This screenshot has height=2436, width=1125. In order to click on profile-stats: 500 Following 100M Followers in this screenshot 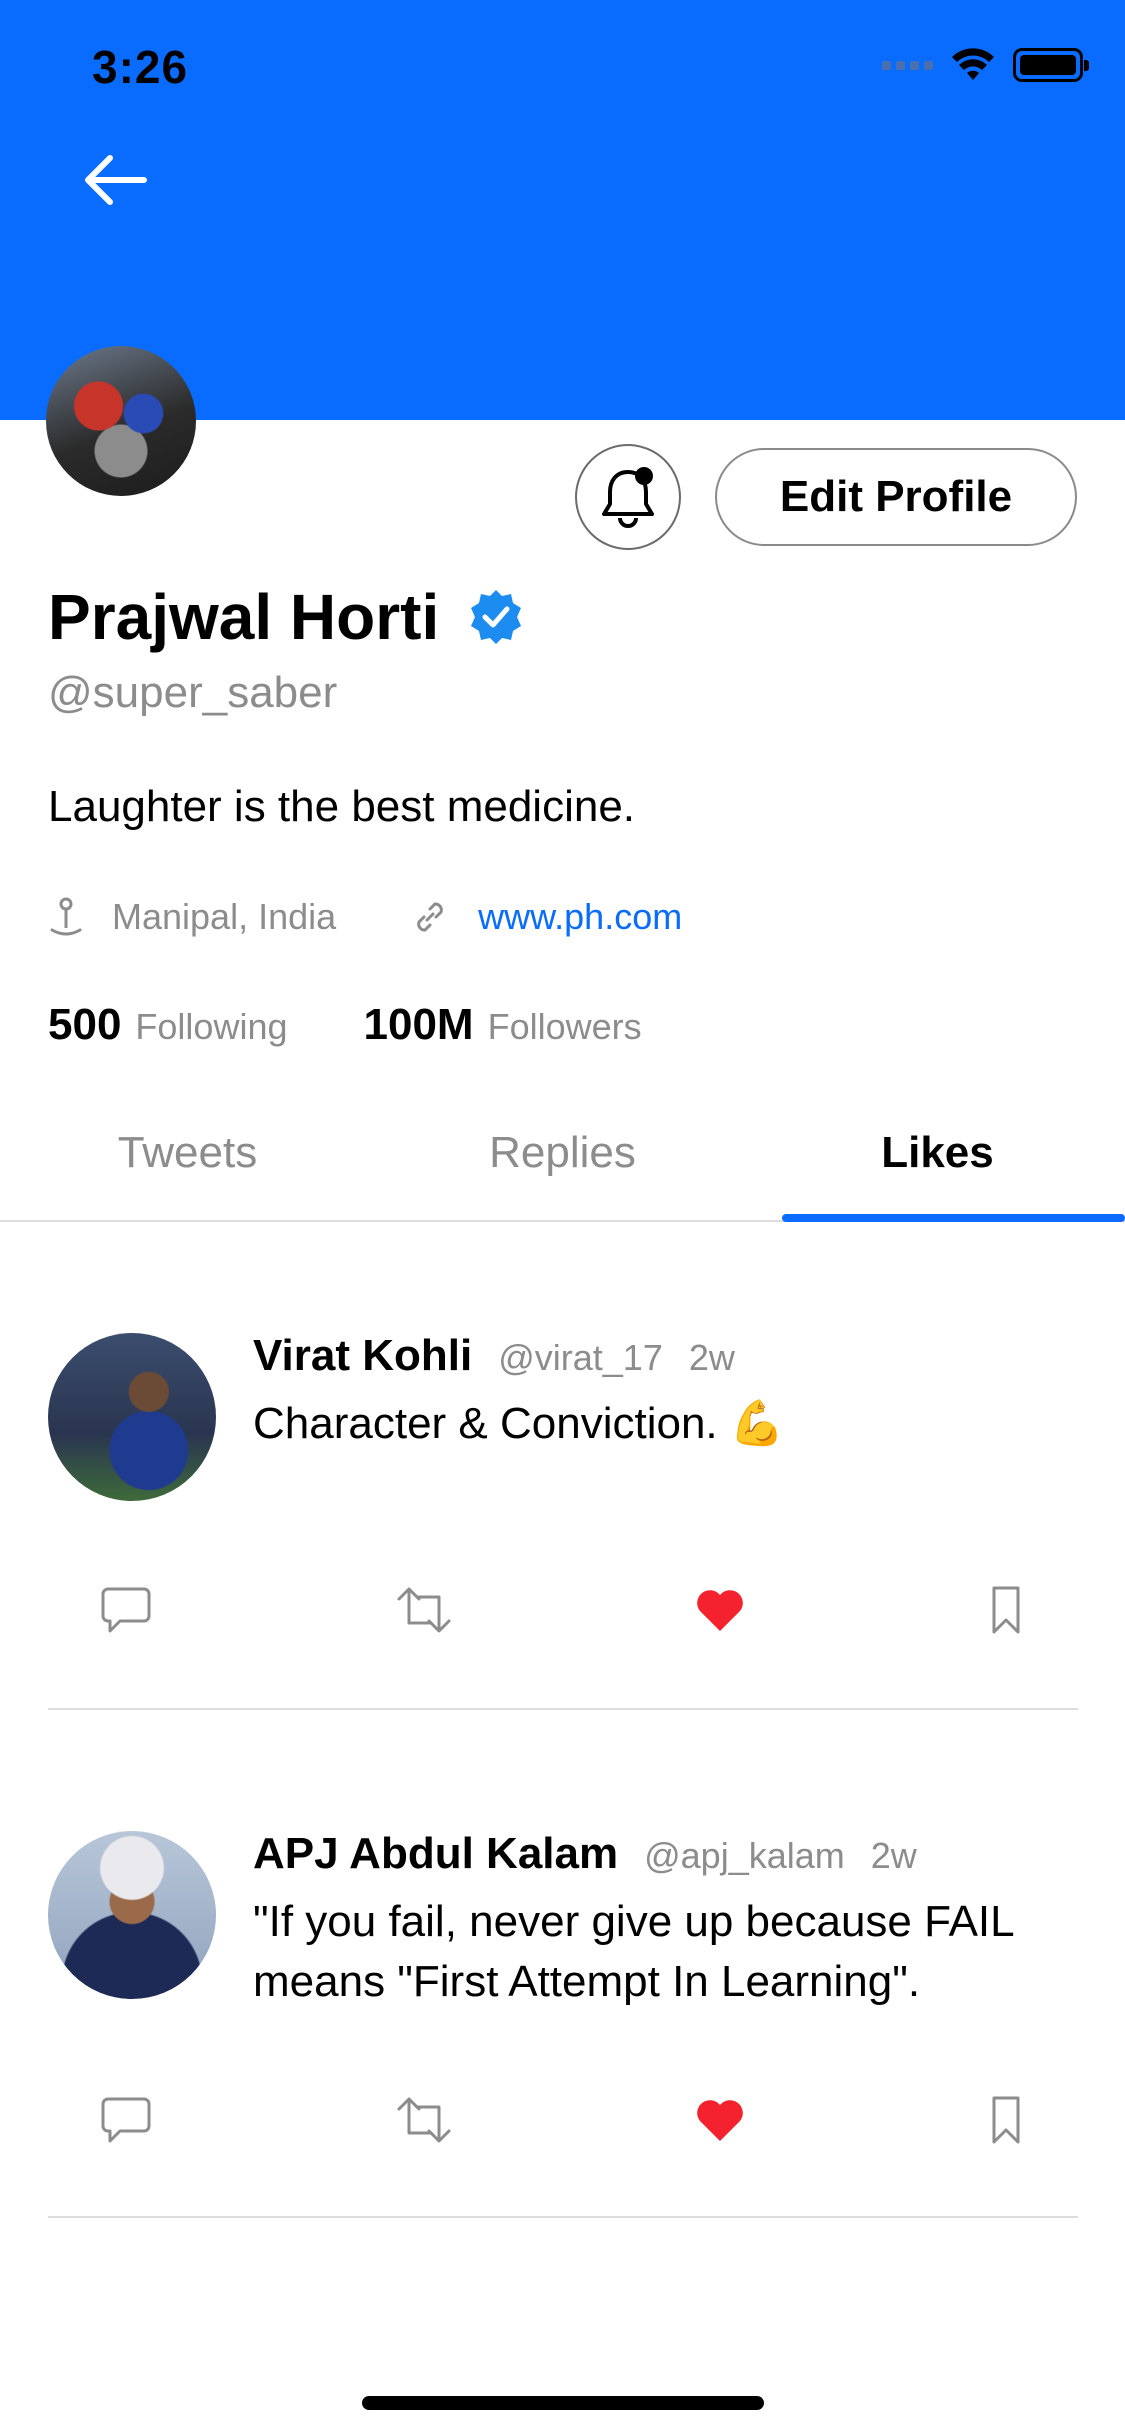, I will do `click(383, 1025)`.